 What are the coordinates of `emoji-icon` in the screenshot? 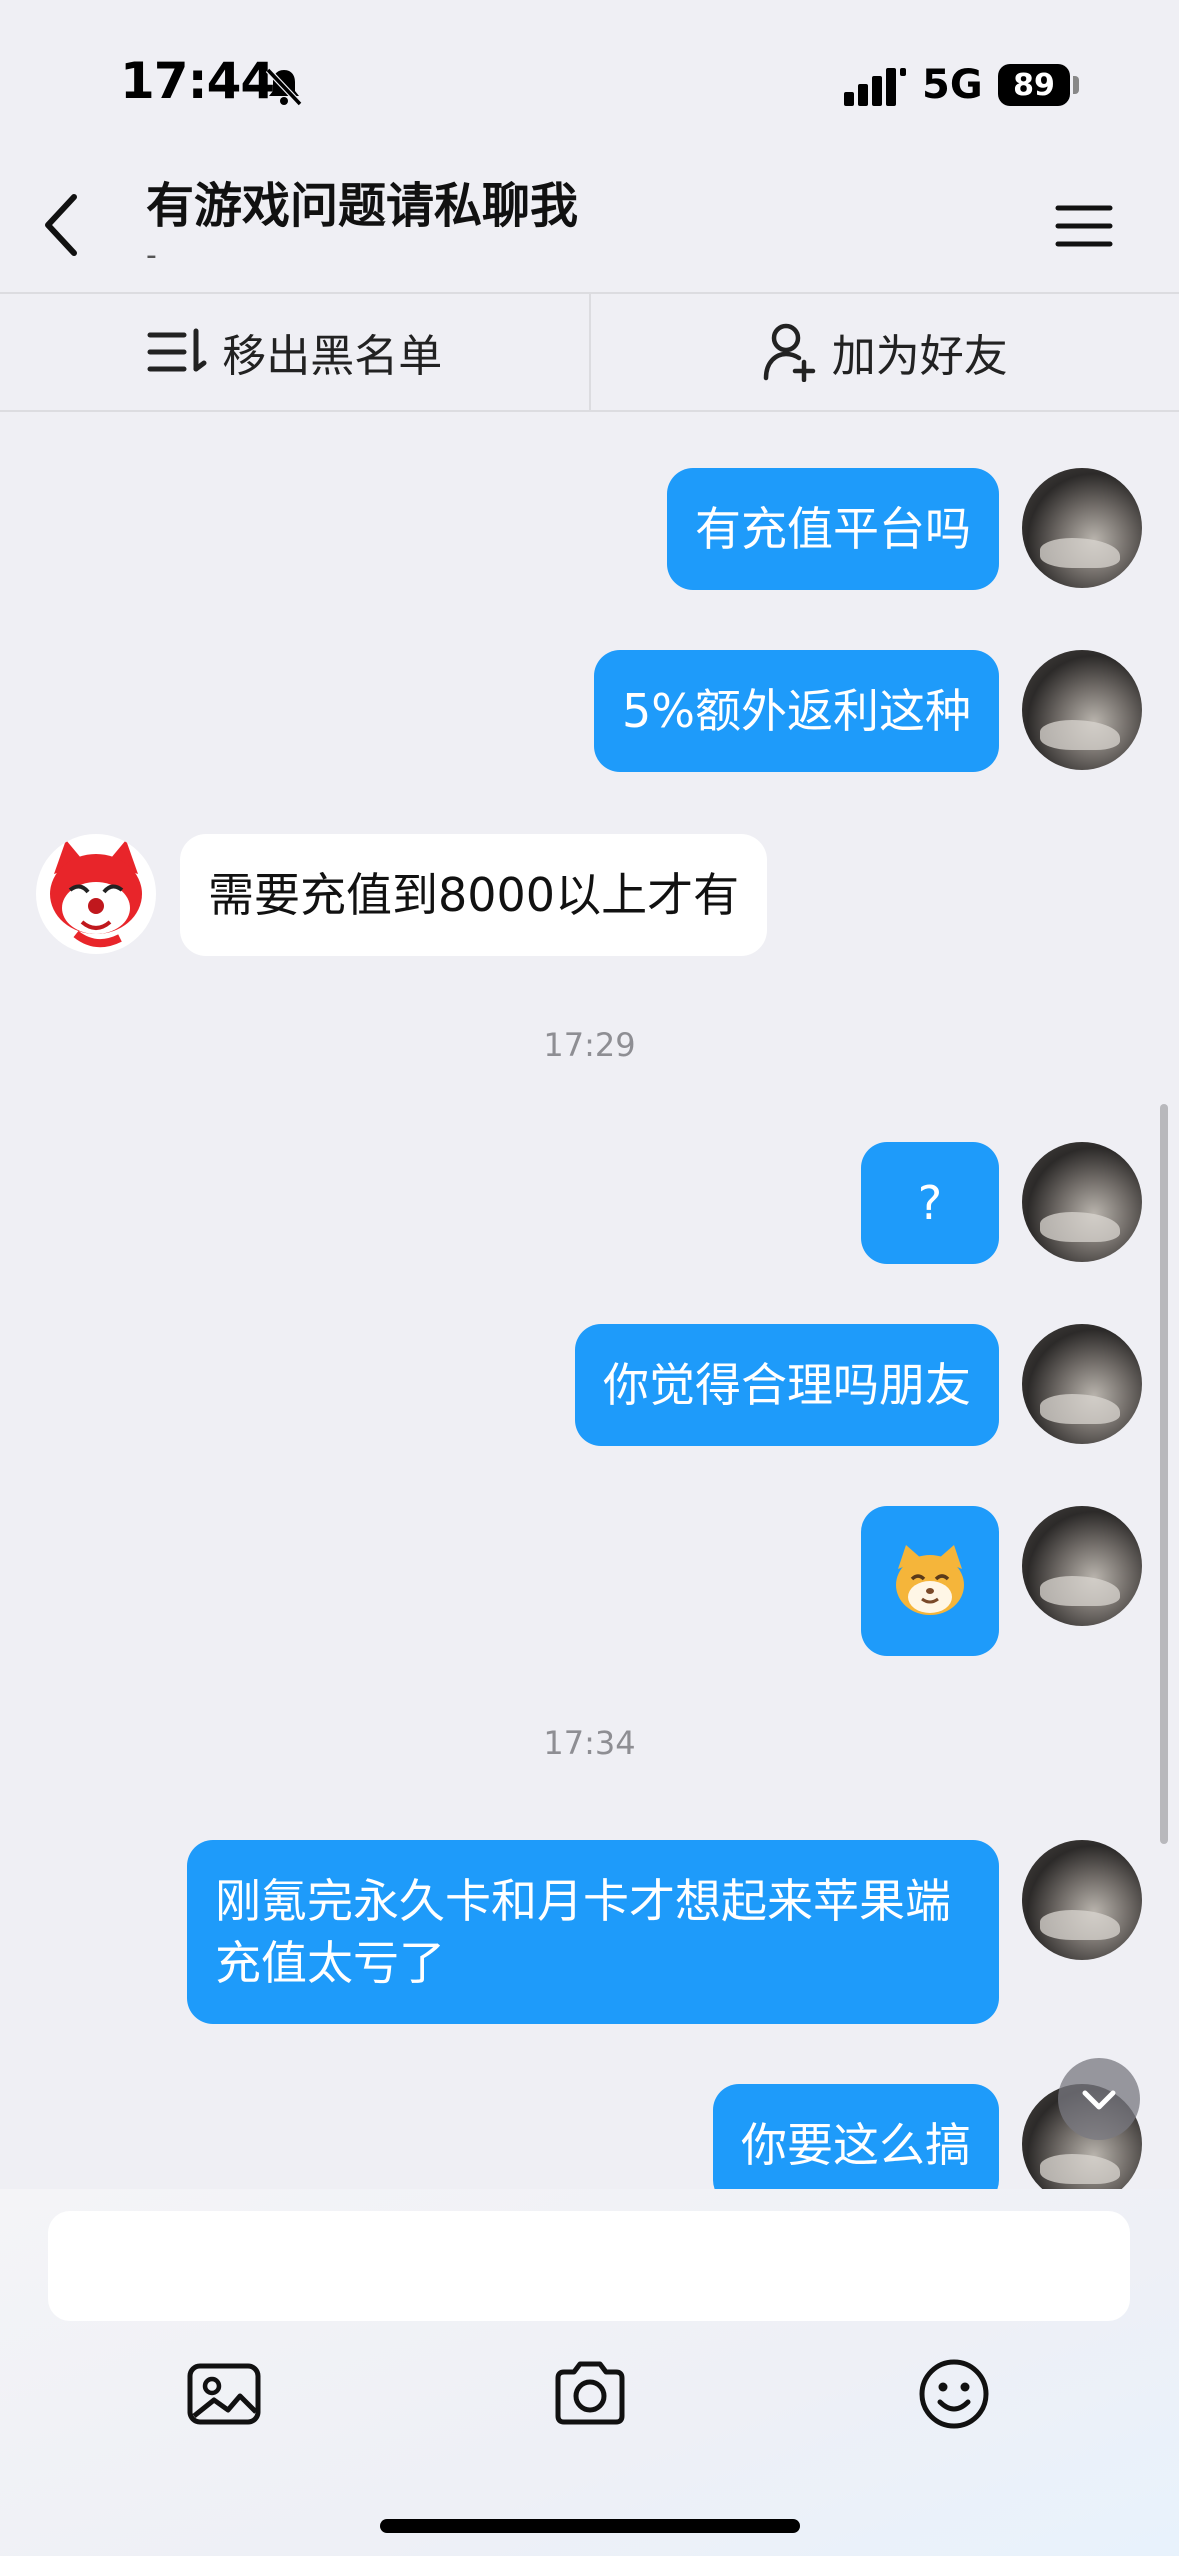 It's located at (954, 2394).